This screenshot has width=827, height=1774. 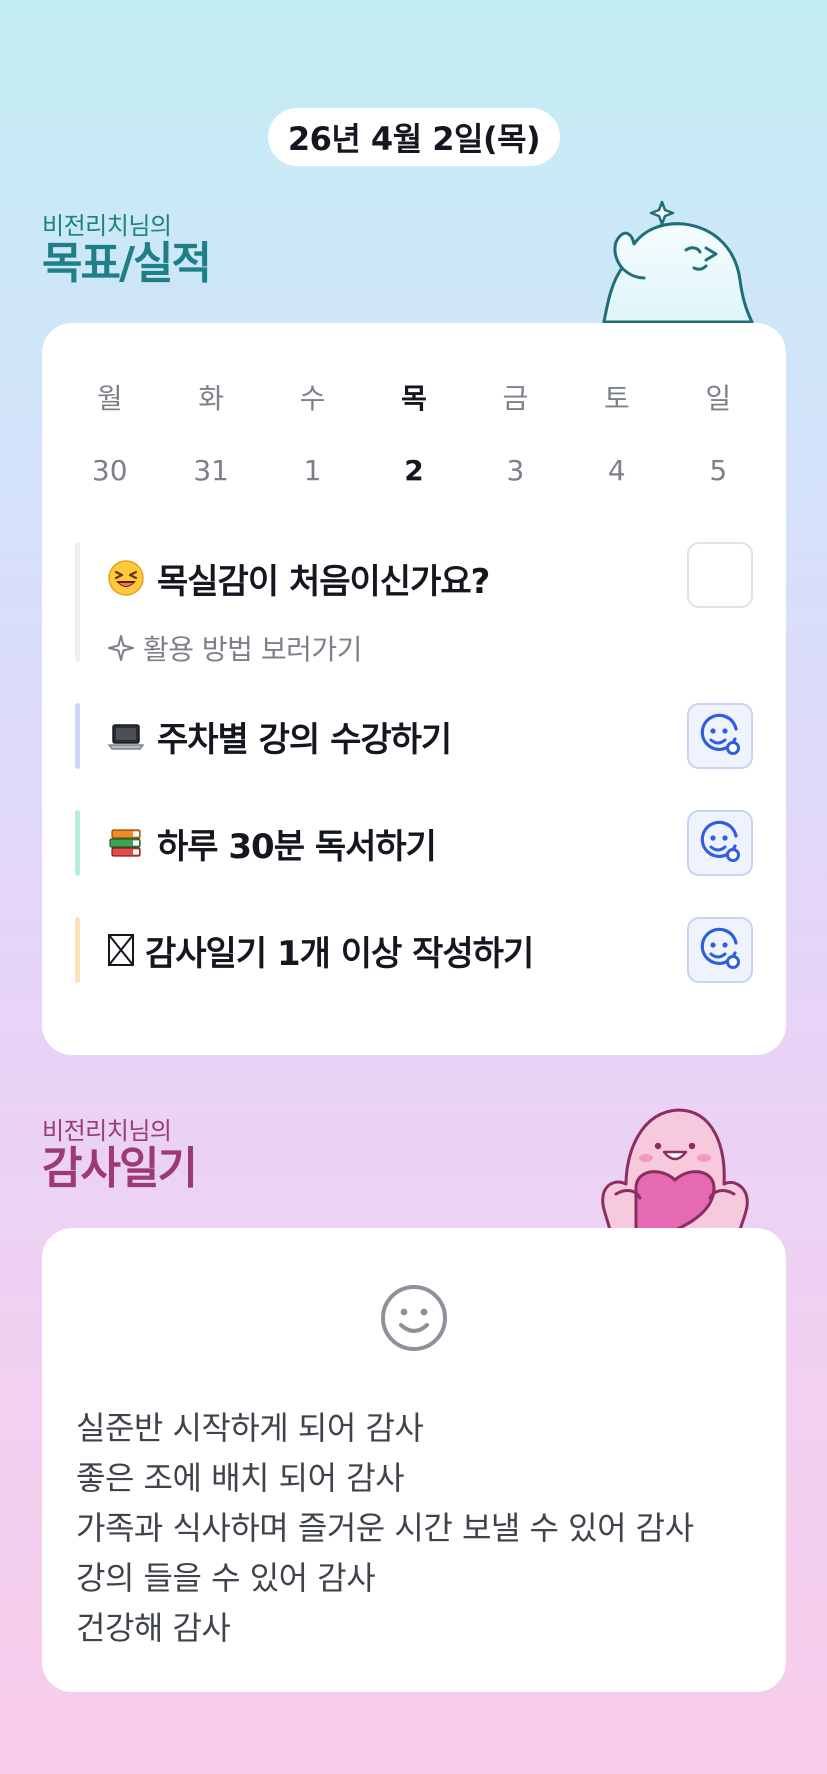 I want to click on week-calendar: 월 30 화 31 수 1 목 2 금 3 토 4 일 5, so click(x=414, y=435).